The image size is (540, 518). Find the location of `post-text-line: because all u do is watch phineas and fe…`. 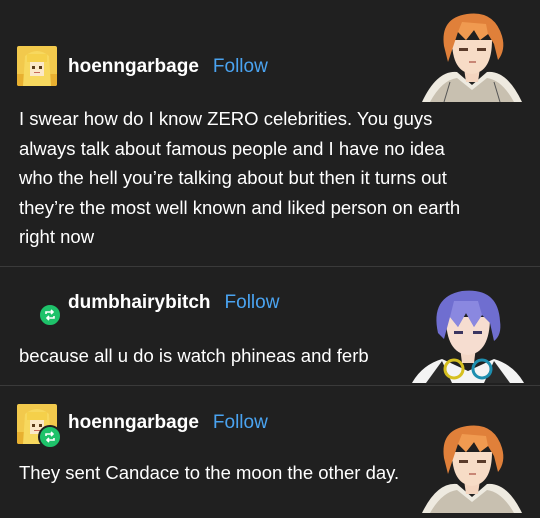

post-text-line: because all u do is watch phineas and fe… is located at coordinates (194, 355).